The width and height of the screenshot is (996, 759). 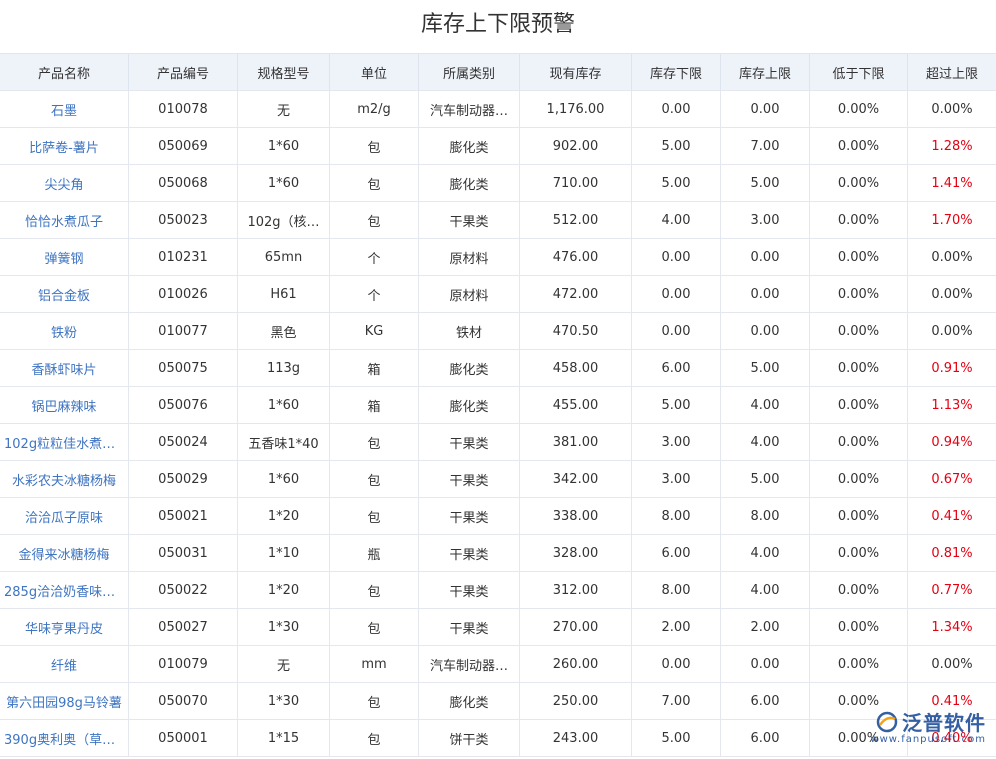 I want to click on product-name-link: 石墨, so click(x=64, y=109).